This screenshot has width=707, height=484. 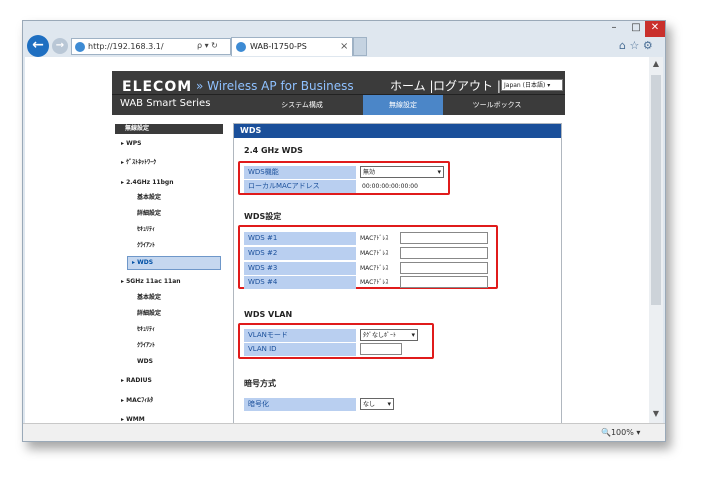 What do you see at coordinates (374, 238) in the screenshot?
I see `wds1-mac-label: MACｱﾄﾞﾚｽ` at bounding box center [374, 238].